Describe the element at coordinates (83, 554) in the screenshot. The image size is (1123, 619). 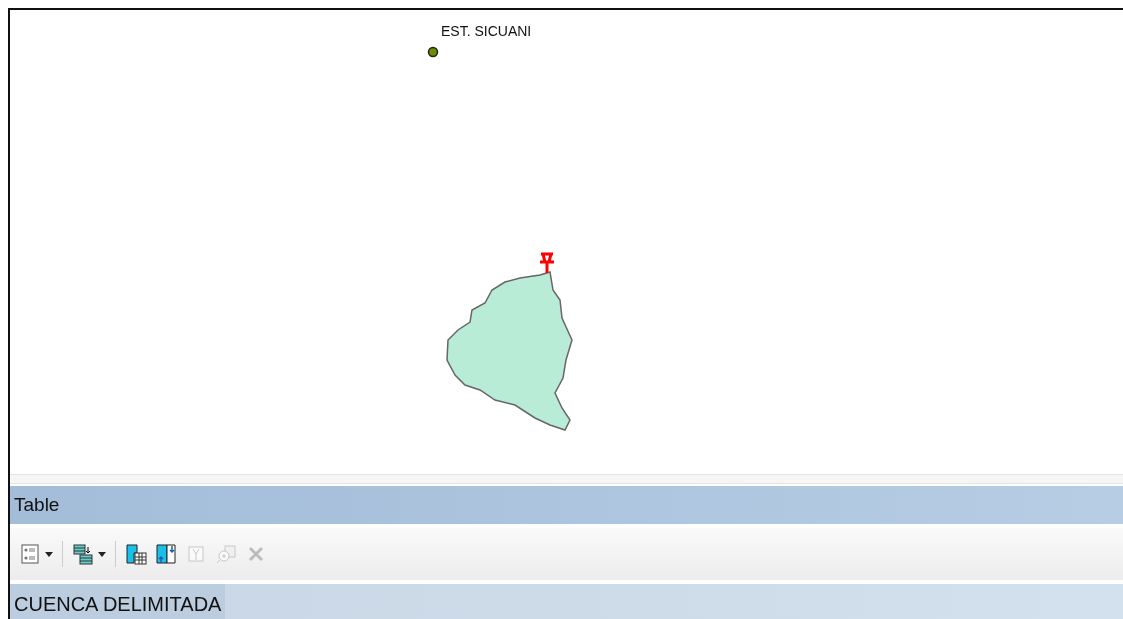
I see `tables-icon` at that location.